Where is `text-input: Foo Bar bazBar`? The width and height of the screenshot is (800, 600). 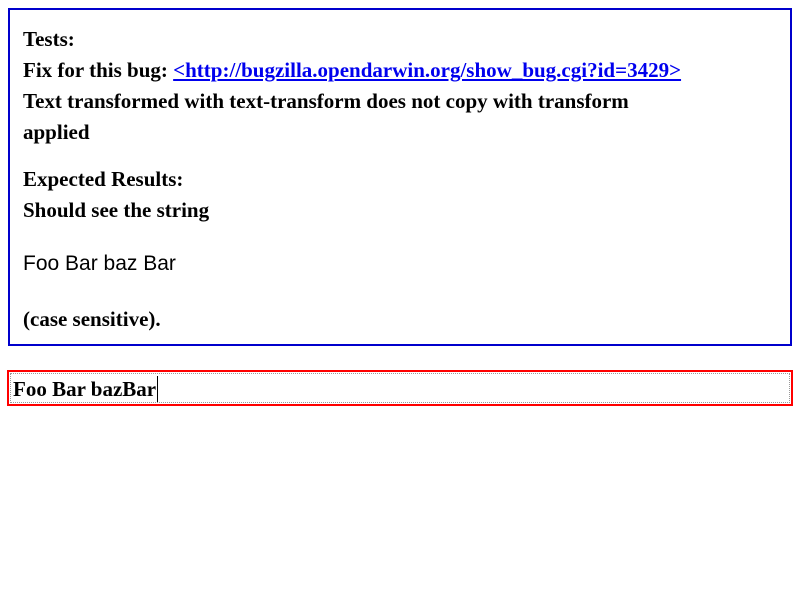 text-input: Foo Bar bazBar is located at coordinates (400, 388).